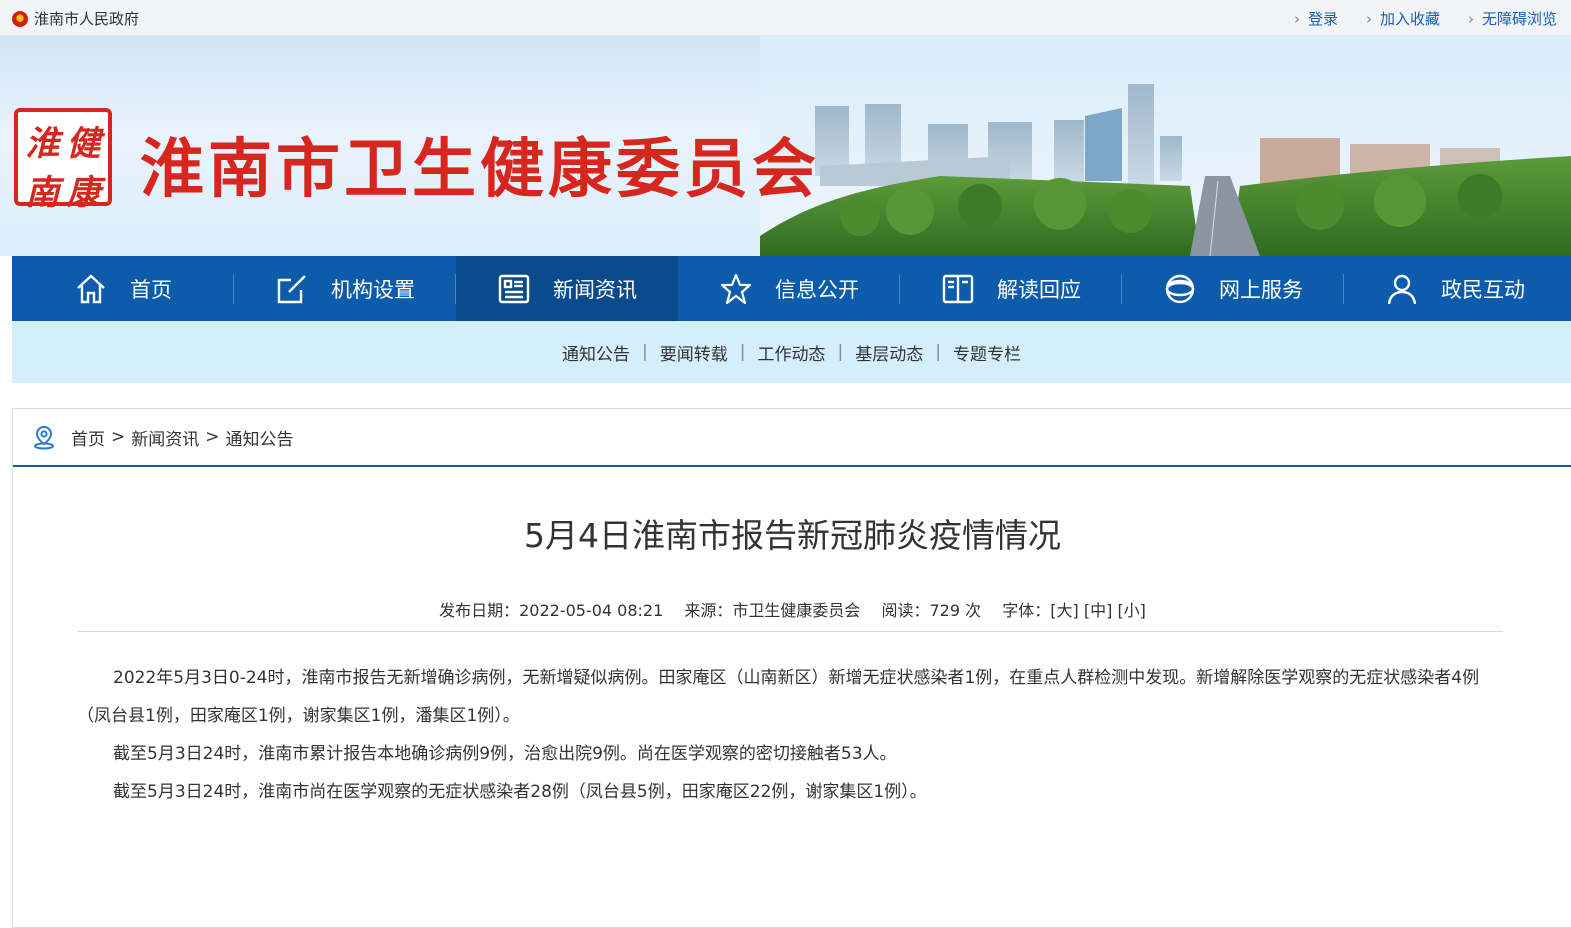  I want to click on edit-icon, so click(292, 289).